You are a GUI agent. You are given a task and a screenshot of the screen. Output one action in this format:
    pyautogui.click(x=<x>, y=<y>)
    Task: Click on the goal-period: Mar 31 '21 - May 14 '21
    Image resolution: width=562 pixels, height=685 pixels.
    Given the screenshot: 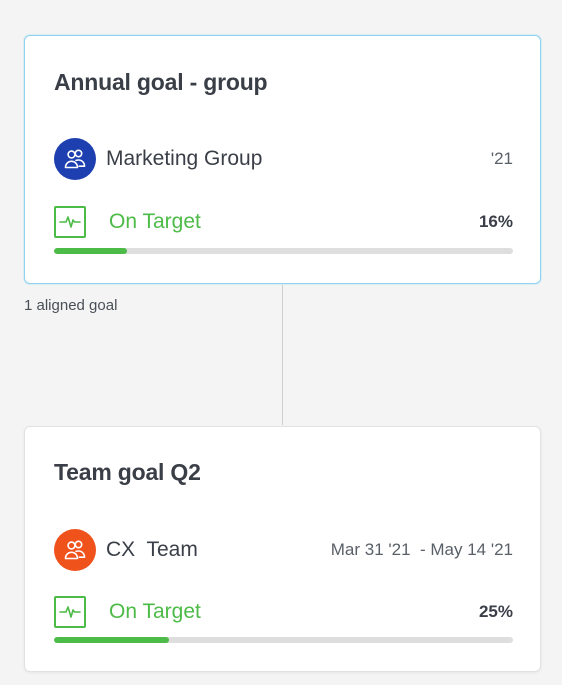 What is the action you would take?
    pyautogui.click(x=421, y=549)
    